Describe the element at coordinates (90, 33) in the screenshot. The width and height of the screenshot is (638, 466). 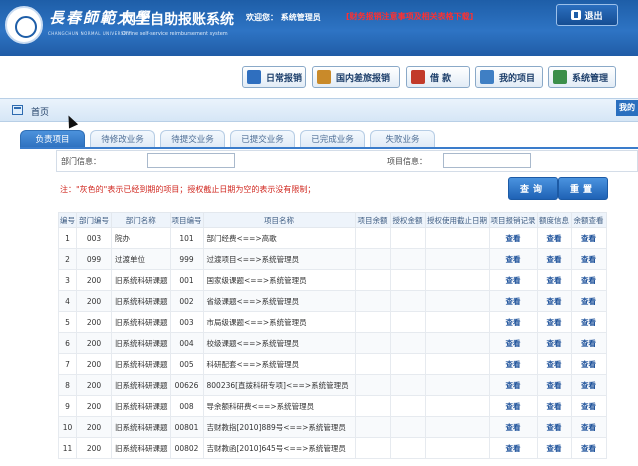
I see `university-name-en: CHANGCHUN NORMAL UNIVERSITY` at that location.